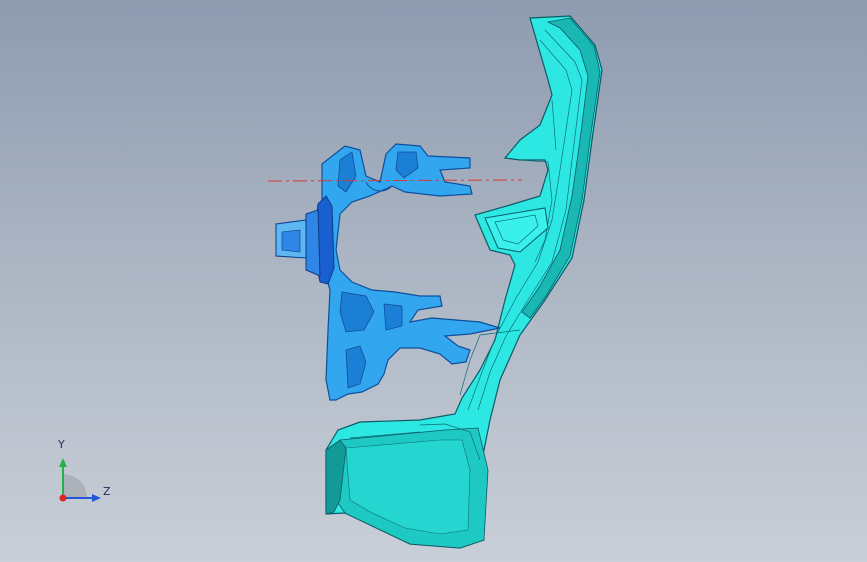 The width and height of the screenshot is (867, 562). What do you see at coordinates (395, 180) in the screenshot?
I see `centerline` at bounding box center [395, 180].